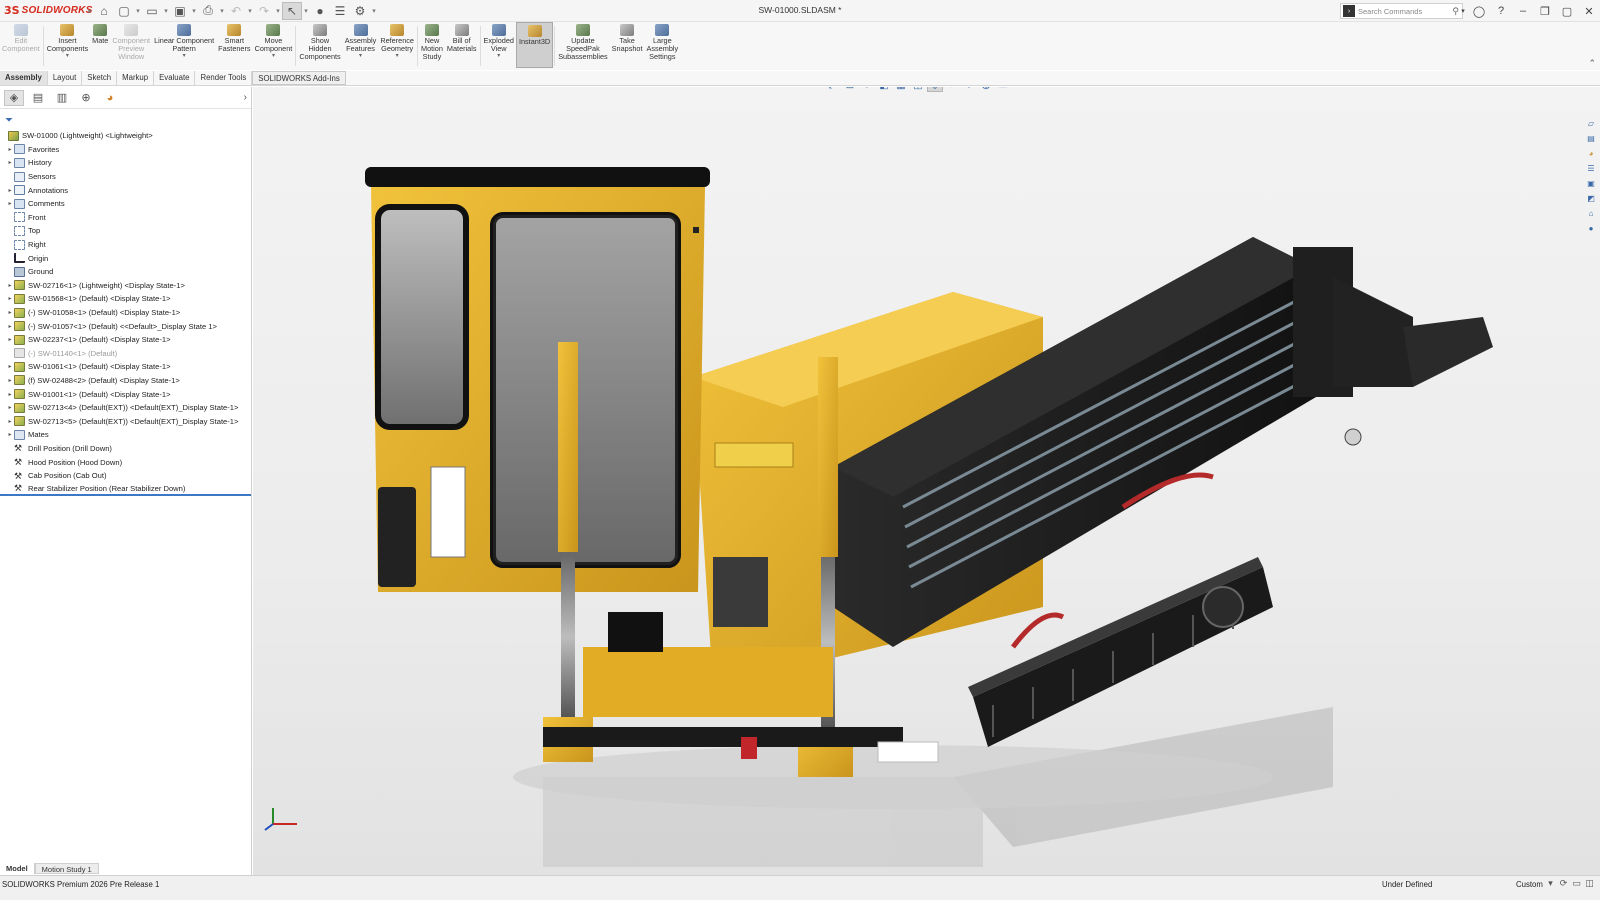 The image size is (1600, 900). What do you see at coordinates (125, 177) in the screenshot?
I see `tree-item: Sensors` at bounding box center [125, 177].